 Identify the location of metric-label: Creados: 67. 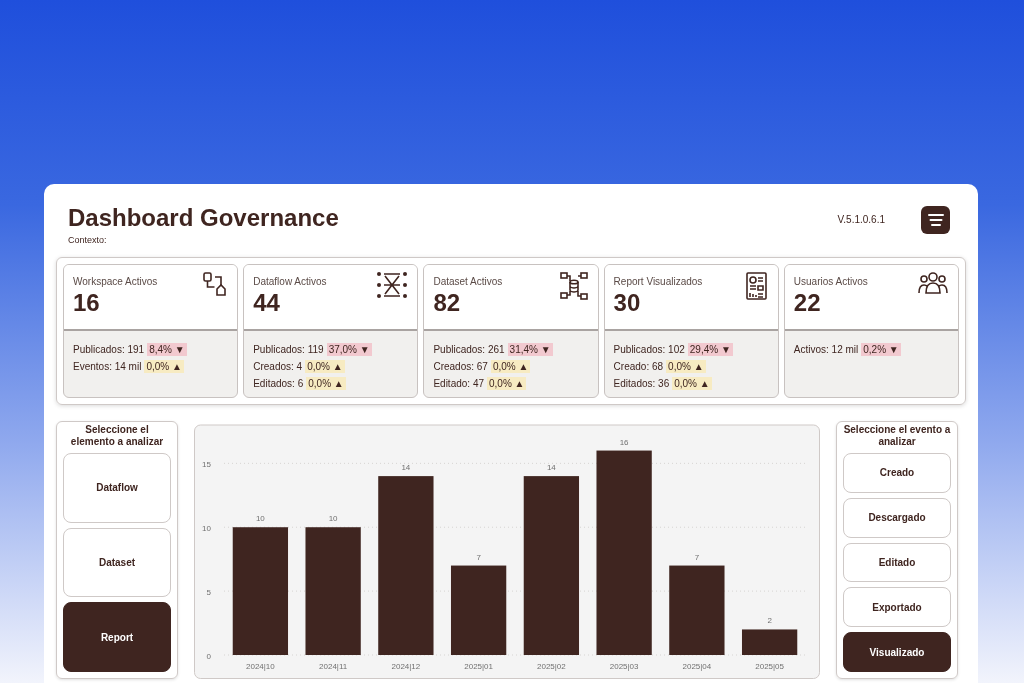
(460, 366).